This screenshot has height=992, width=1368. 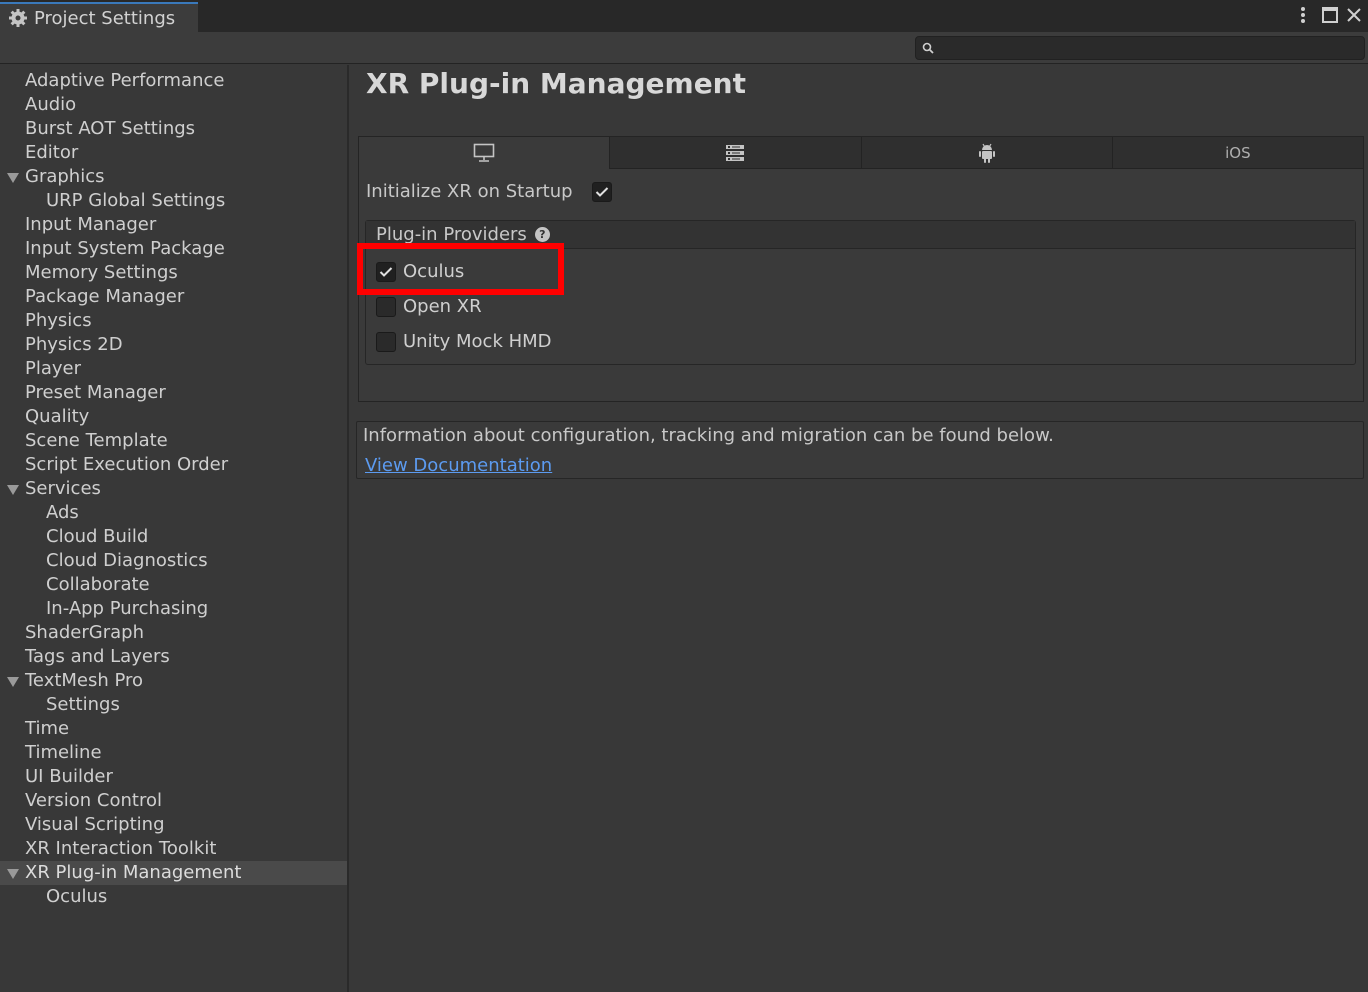 I want to click on sidebar-item: ShaderGraph, so click(x=173, y=633).